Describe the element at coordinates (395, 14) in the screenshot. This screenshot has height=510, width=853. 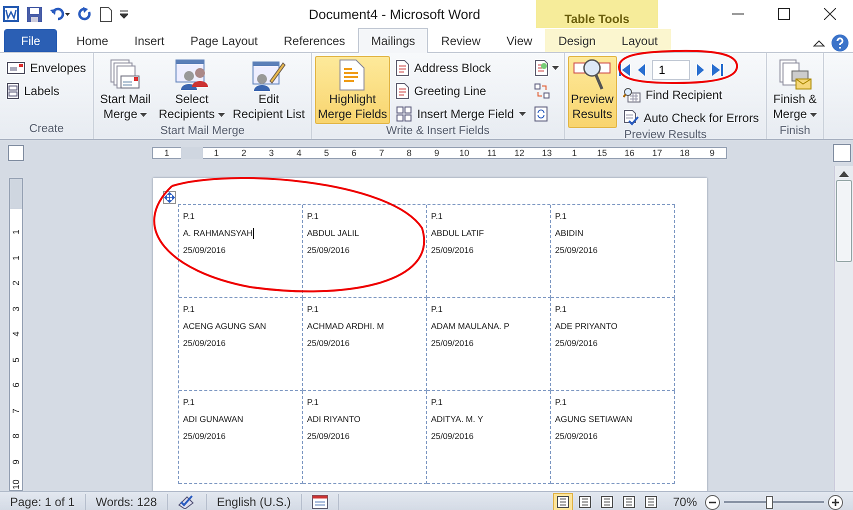
I see `window-title: Document4 - Microsoft Word` at that location.